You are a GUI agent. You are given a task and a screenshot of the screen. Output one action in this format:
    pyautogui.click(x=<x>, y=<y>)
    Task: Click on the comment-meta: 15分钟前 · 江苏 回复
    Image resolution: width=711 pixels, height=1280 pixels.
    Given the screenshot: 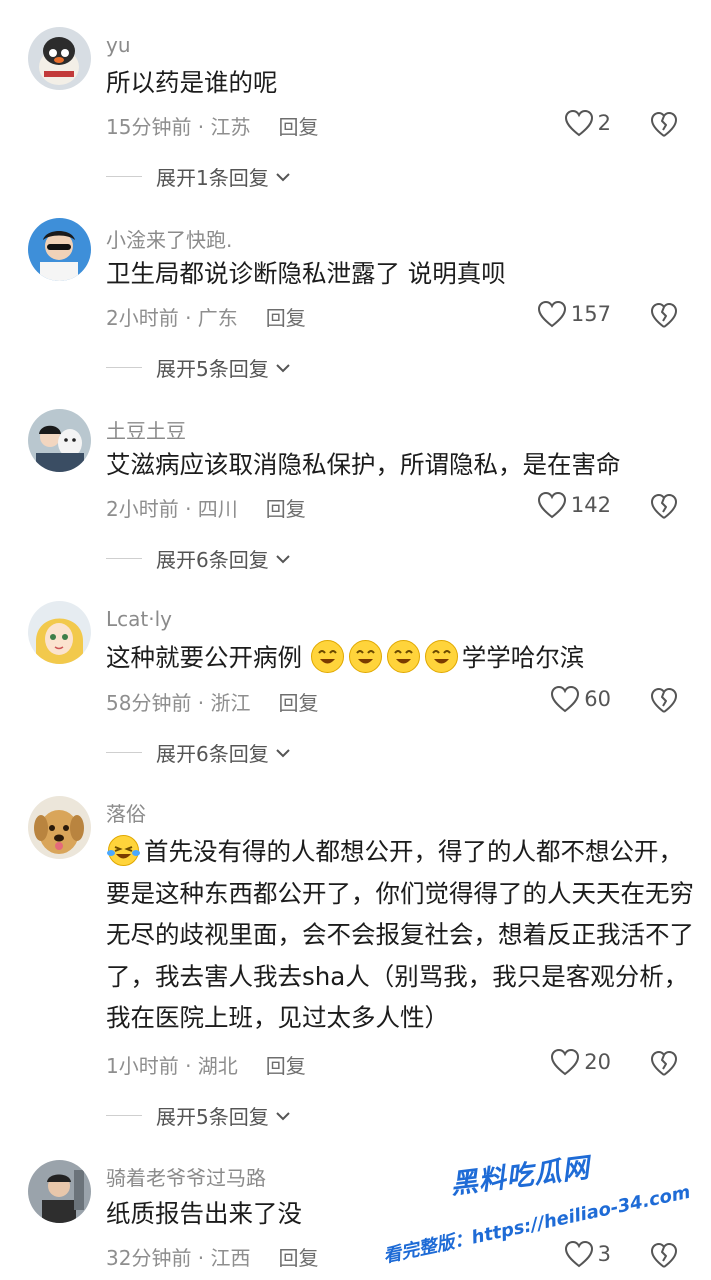 What is the action you would take?
    pyautogui.click(x=212, y=125)
    